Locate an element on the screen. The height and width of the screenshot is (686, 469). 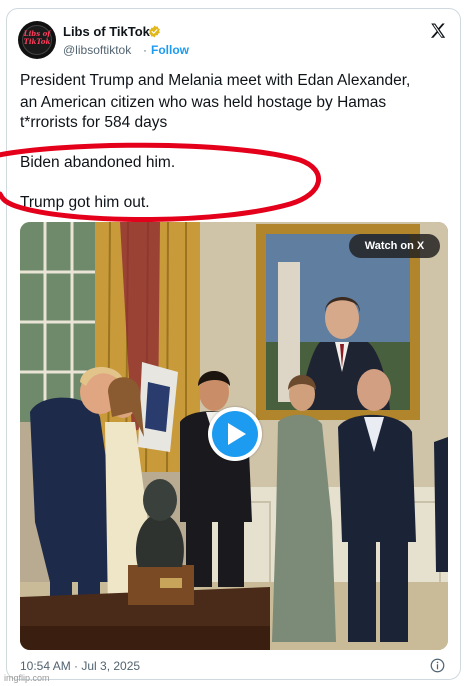
watch-on-x-button: Watch on X is located at coordinates (394, 246).